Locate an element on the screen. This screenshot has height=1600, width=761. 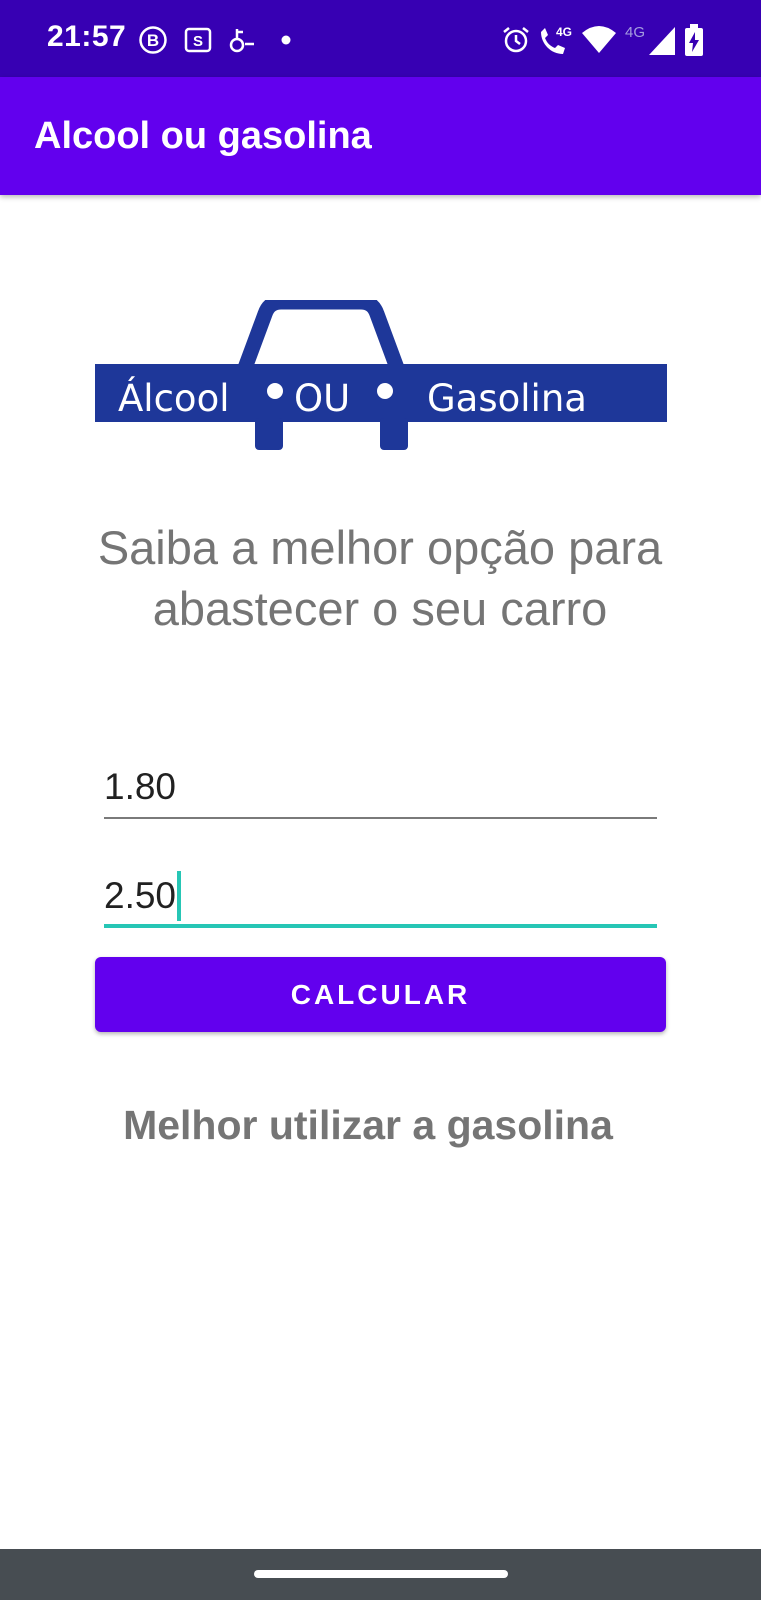
car-wheel-left is located at coordinates (269, 434).